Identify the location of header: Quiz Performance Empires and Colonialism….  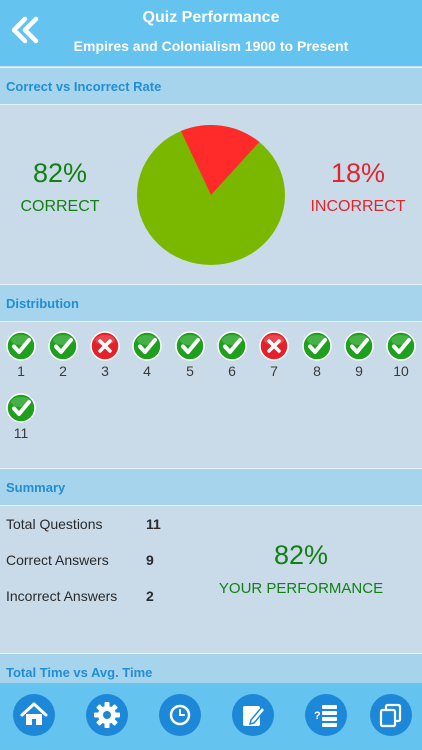
(211, 33).